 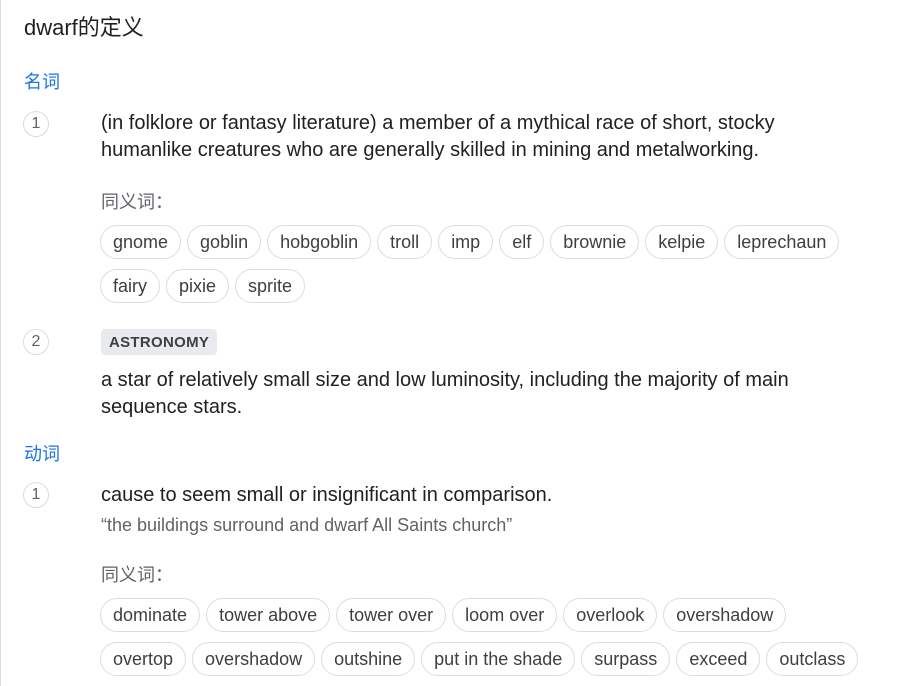 What do you see at coordinates (150, 615) in the screenshot?
I see `synonym-chip: dominate` at bounding box center [150, 615].